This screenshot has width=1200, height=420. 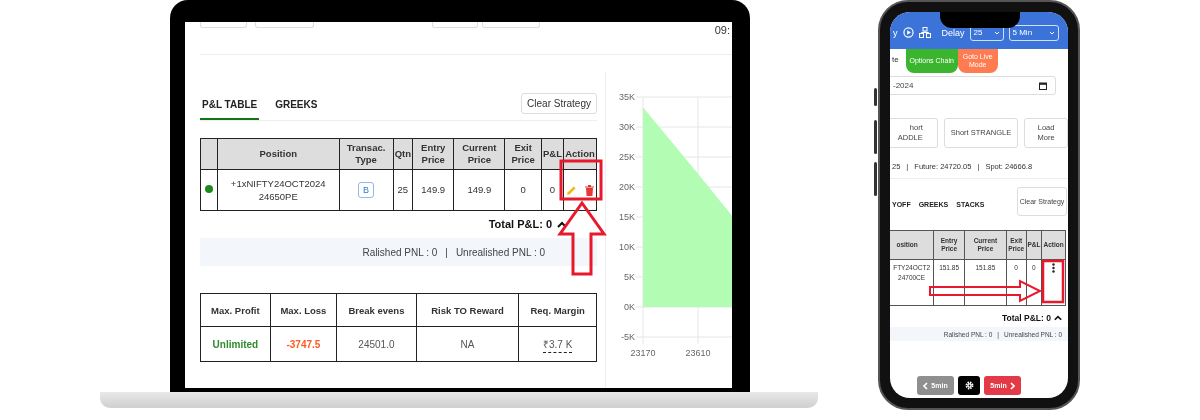 I want to click on table-header: Req. Margin, so click(x=557, y=310).